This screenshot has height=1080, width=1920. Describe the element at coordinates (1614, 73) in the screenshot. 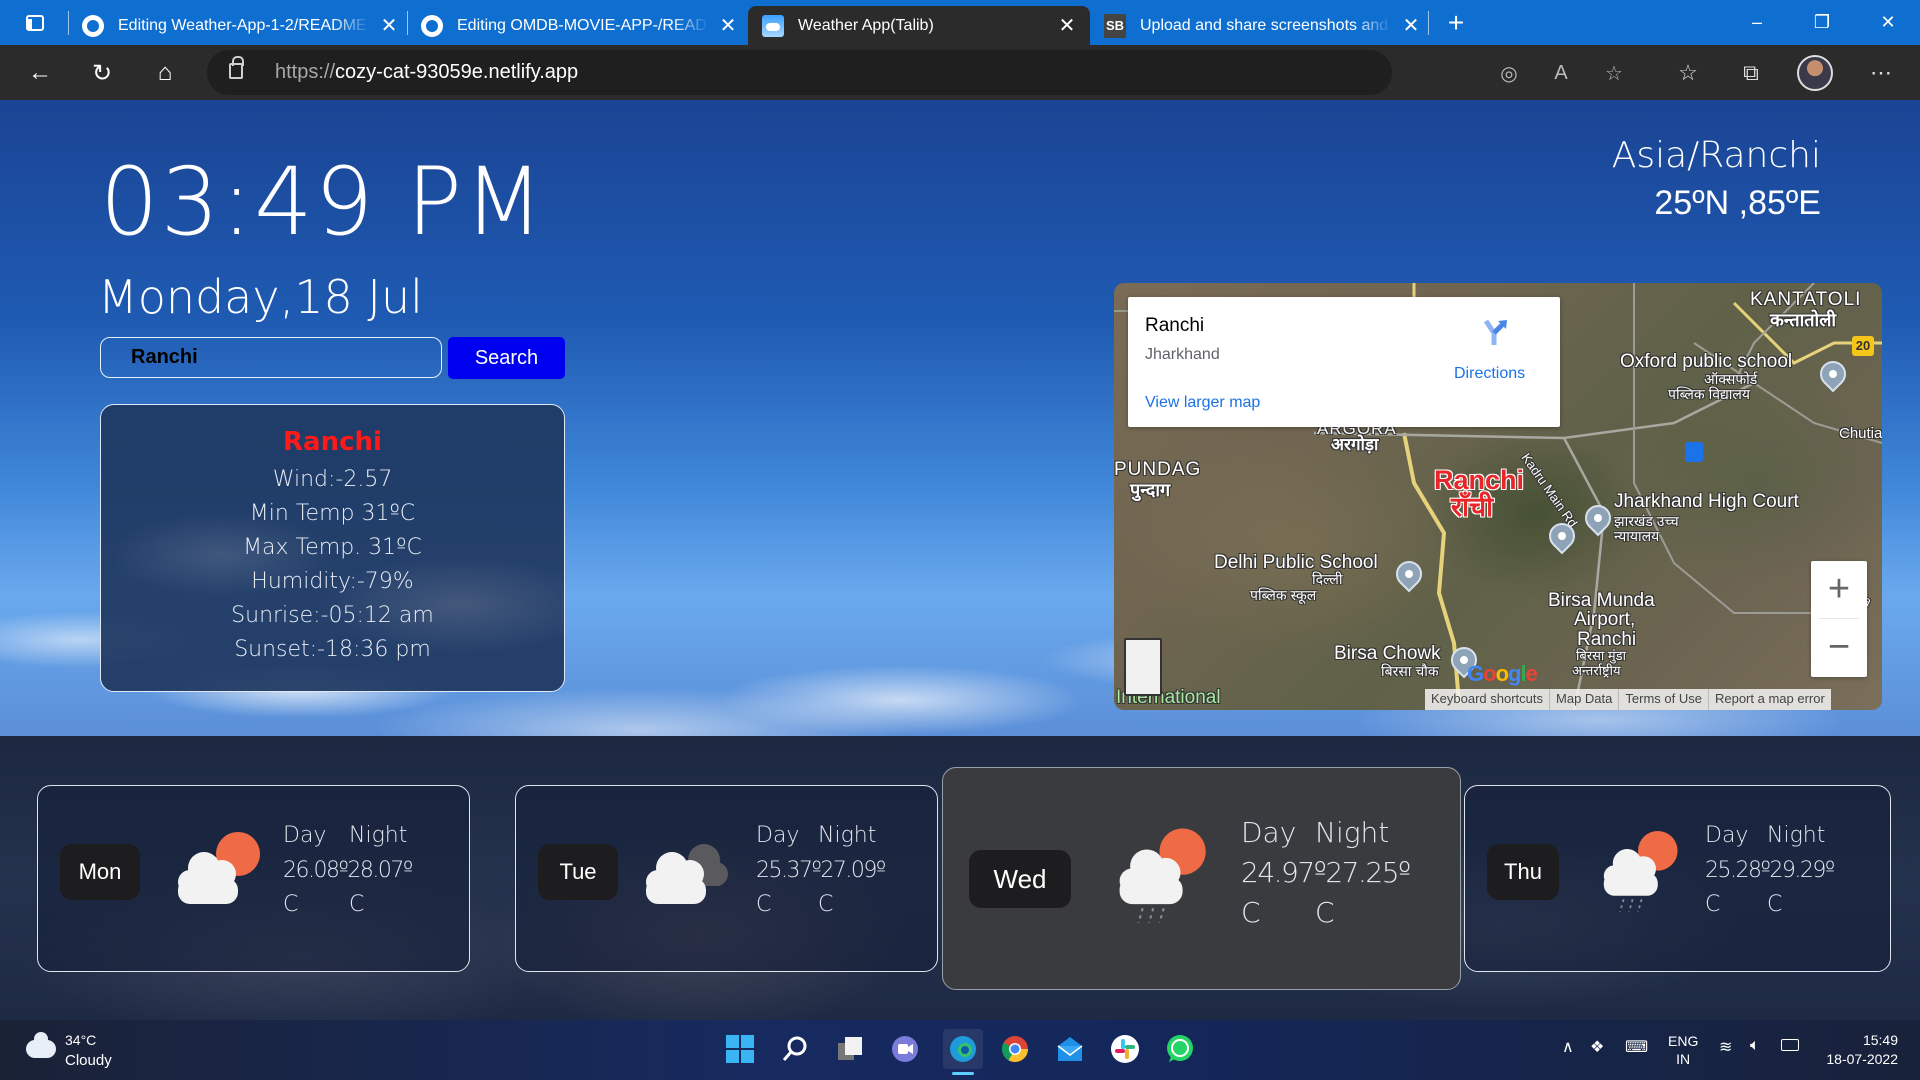

I see `add-favorite-icon: ☆` at that location.